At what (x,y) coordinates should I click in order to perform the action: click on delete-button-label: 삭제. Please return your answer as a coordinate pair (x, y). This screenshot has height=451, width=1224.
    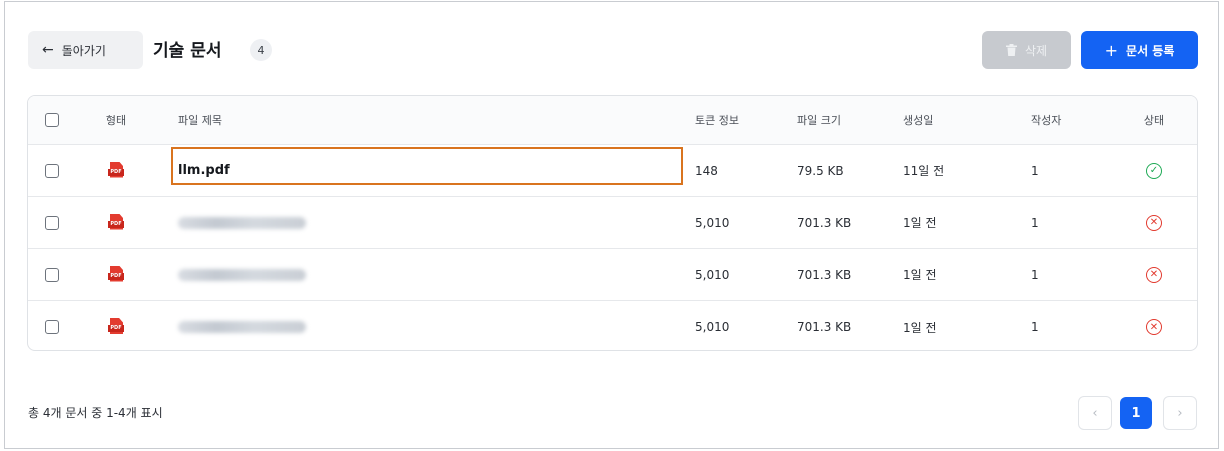
    Looking at the image, I should click on (1036, 50).